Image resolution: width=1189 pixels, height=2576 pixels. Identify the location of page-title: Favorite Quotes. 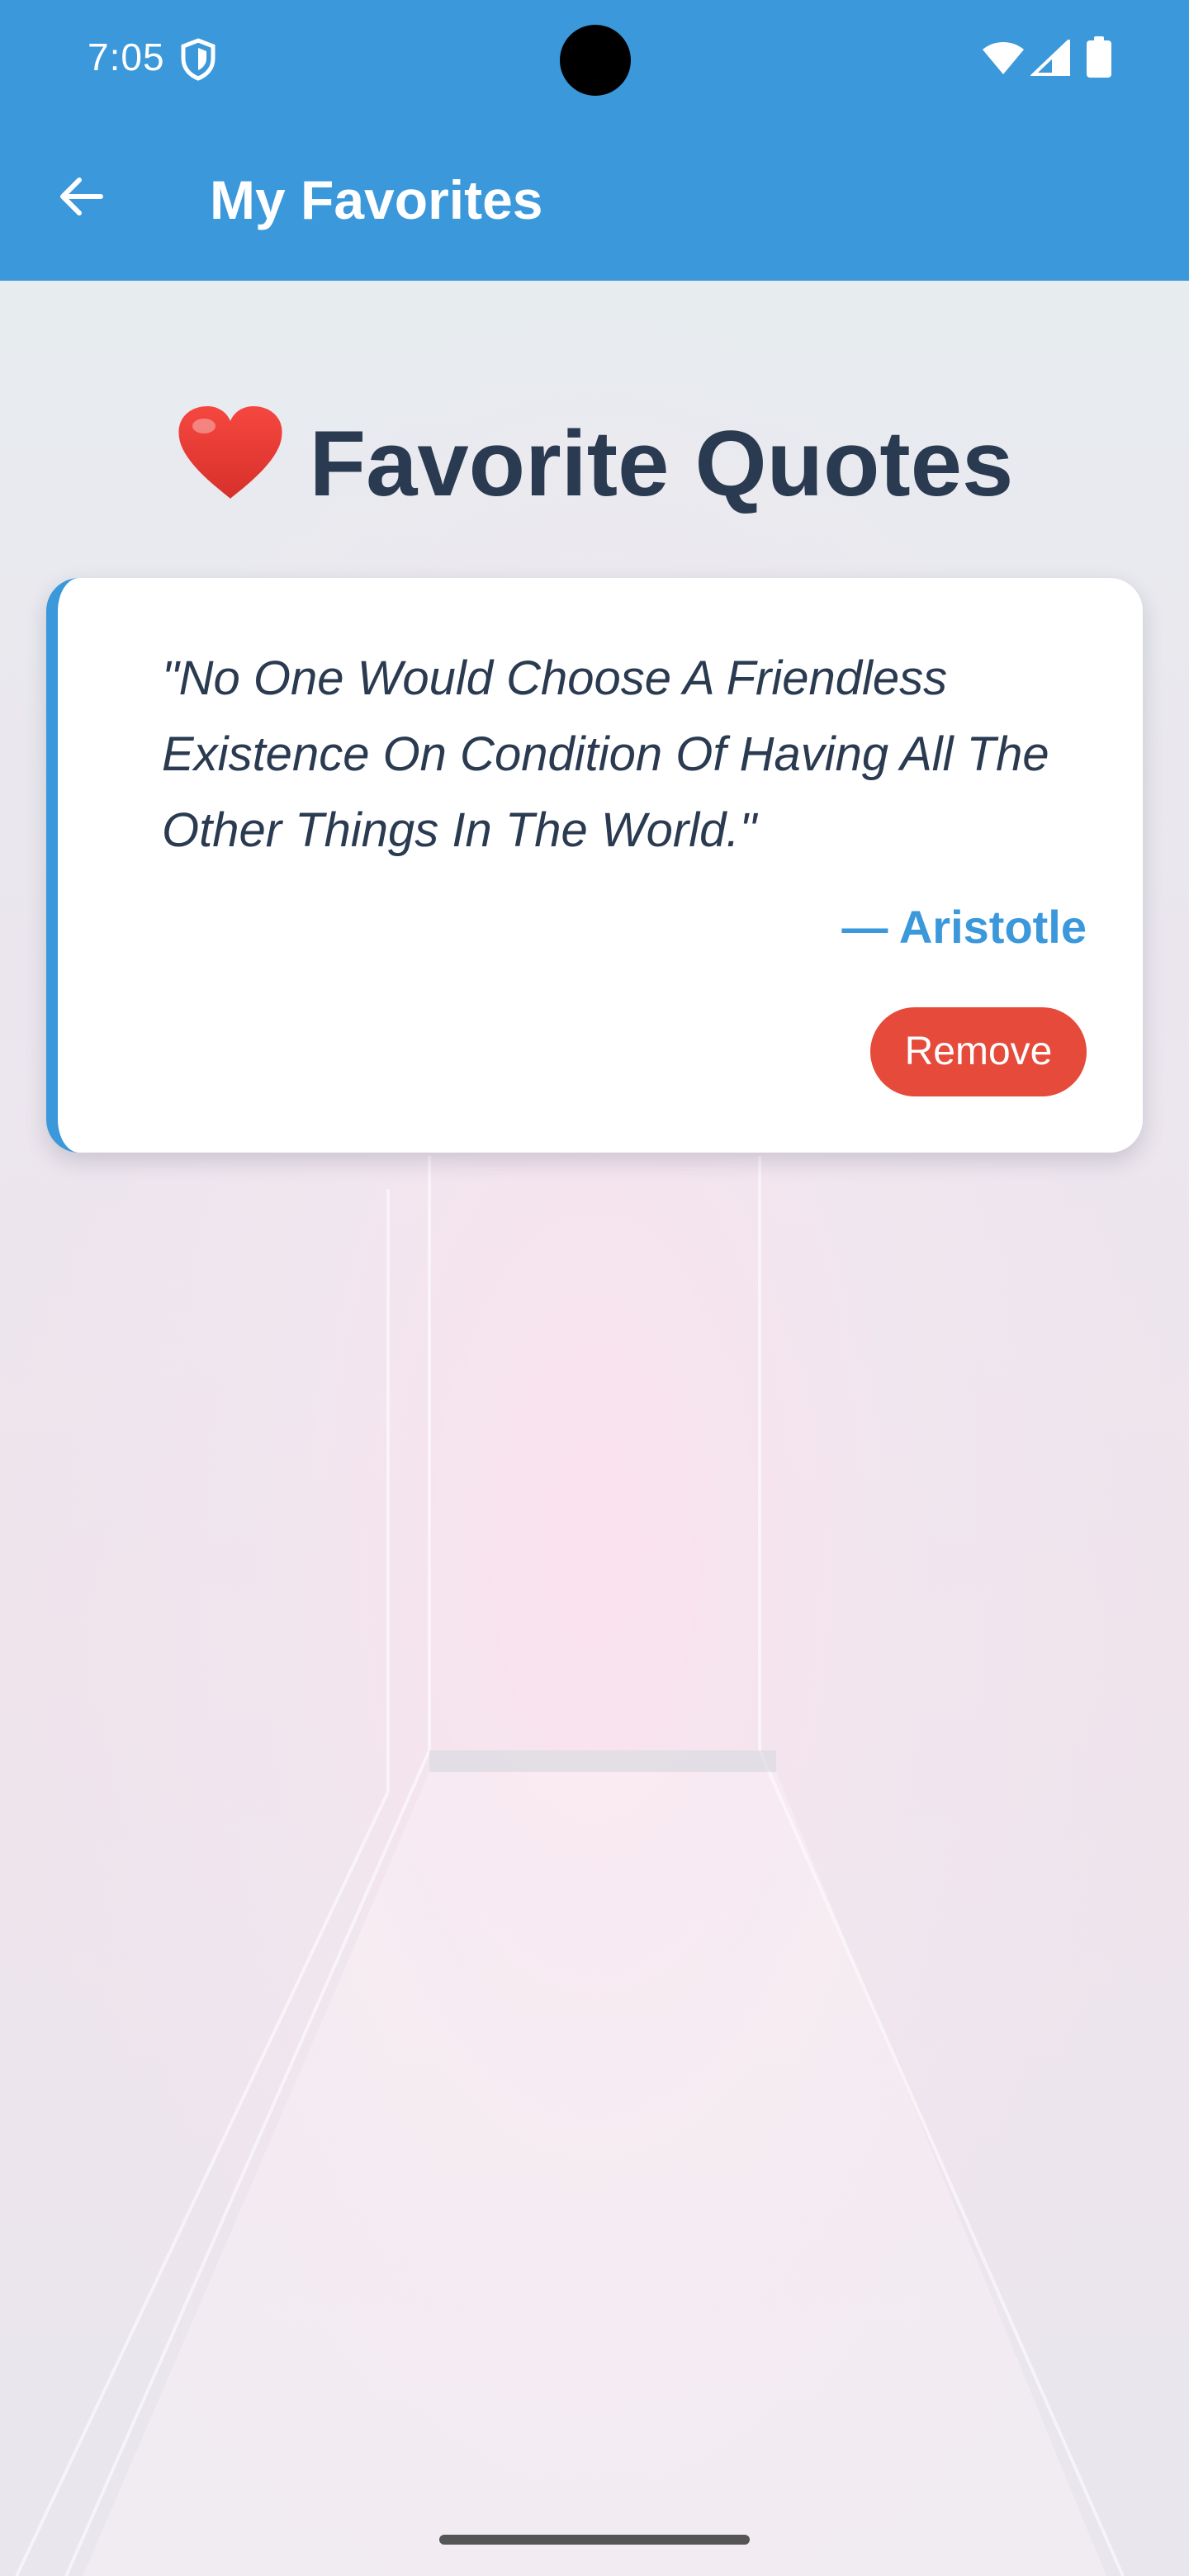
(594, 464).